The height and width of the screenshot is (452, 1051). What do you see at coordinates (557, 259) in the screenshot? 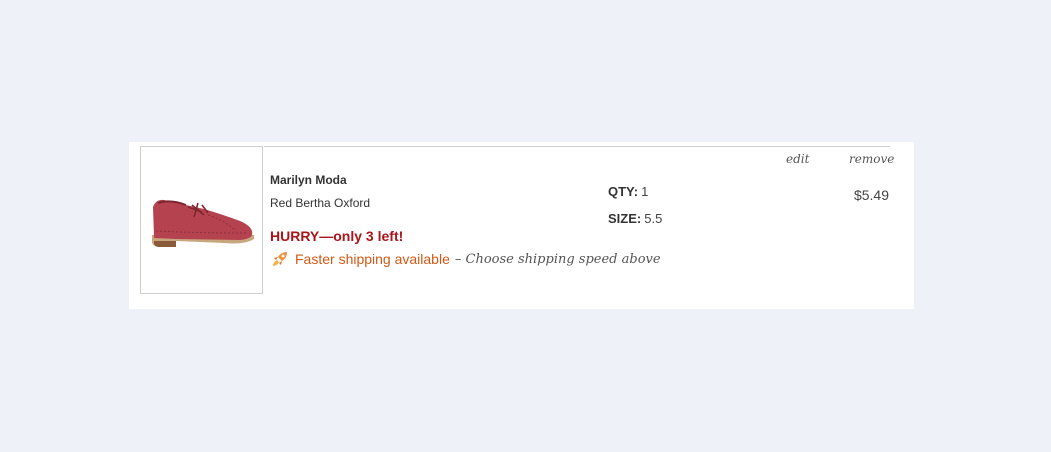
I see `shipping-note: – Choose shipping speed above` at bounding box center [557, 259].